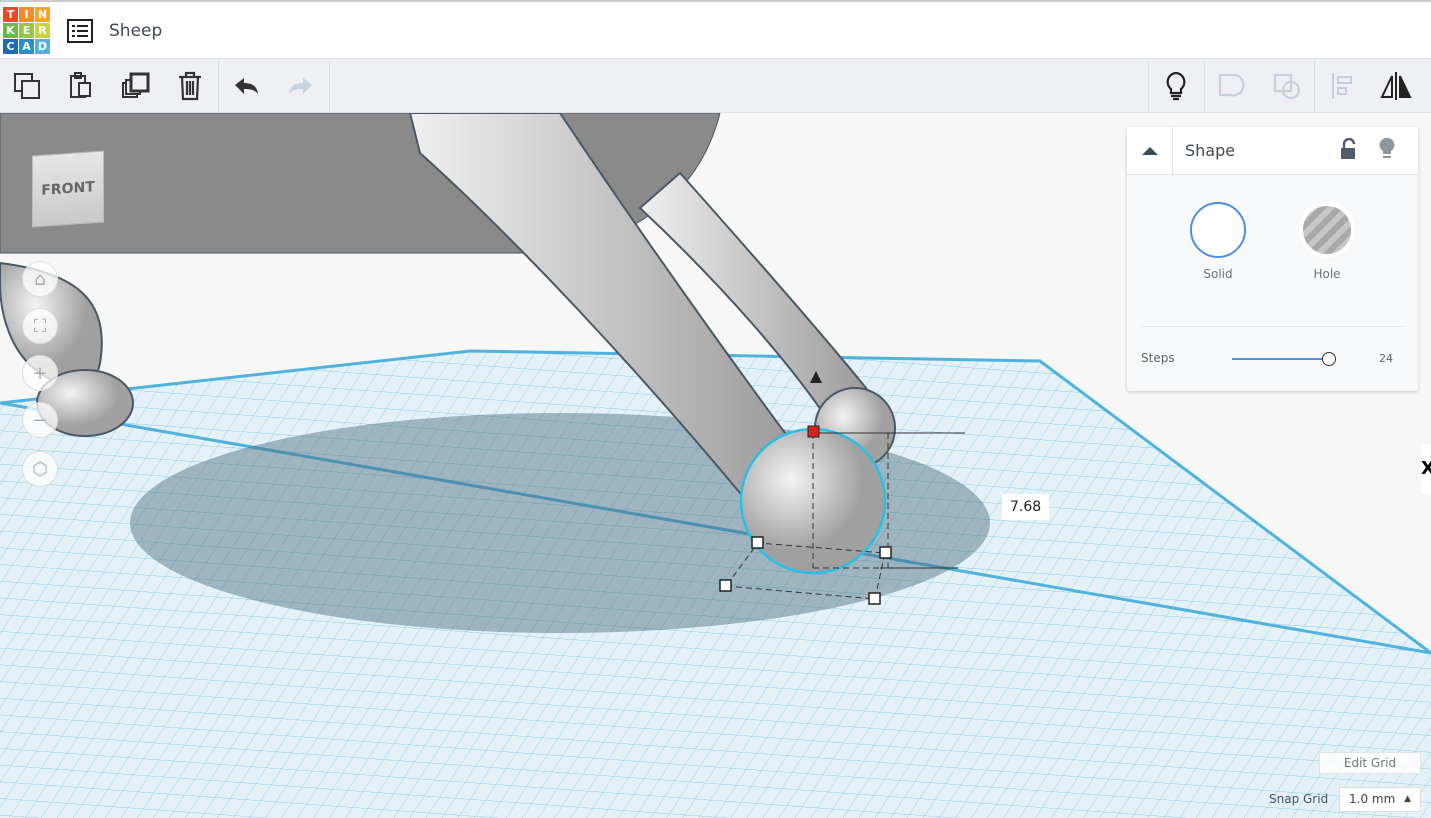  I want to click on ungroup-icon, so click(1287, 86).